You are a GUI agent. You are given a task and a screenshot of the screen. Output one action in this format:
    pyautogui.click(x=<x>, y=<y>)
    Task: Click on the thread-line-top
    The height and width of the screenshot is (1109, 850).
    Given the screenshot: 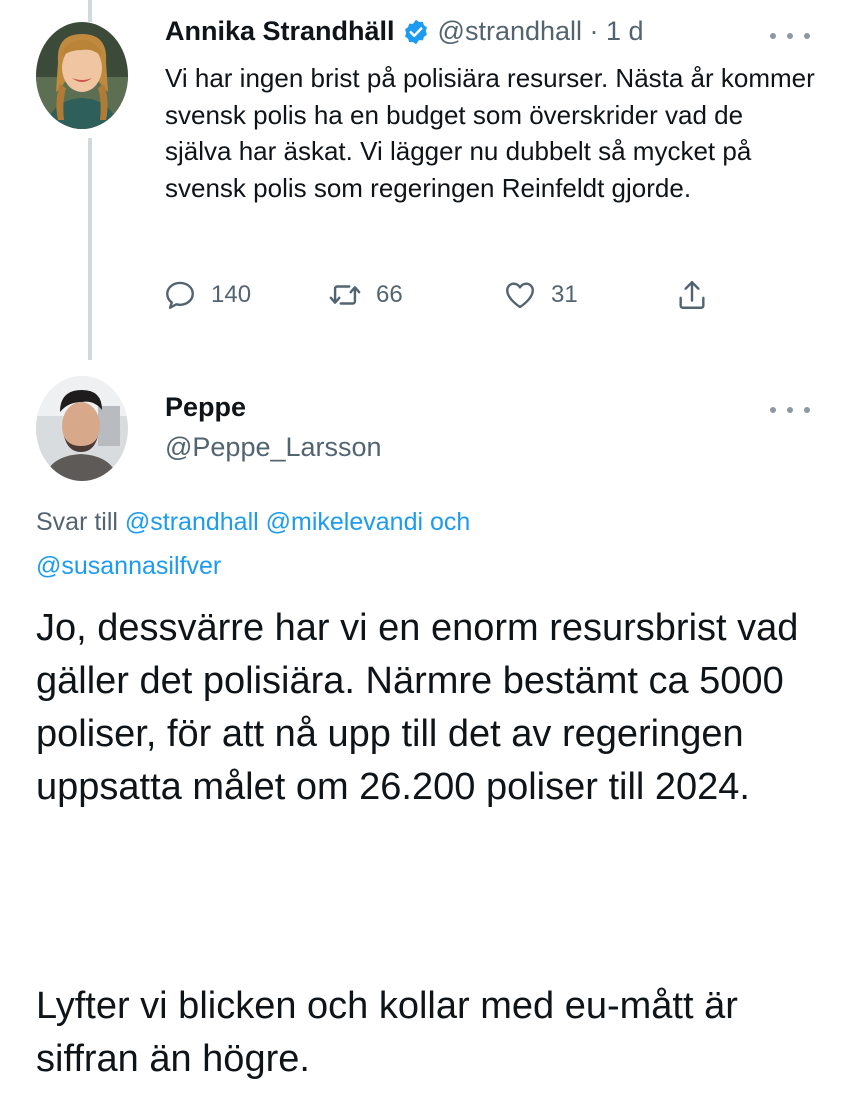 What is the action you would take?
    pyautogui.click(x=90, y=11)
    